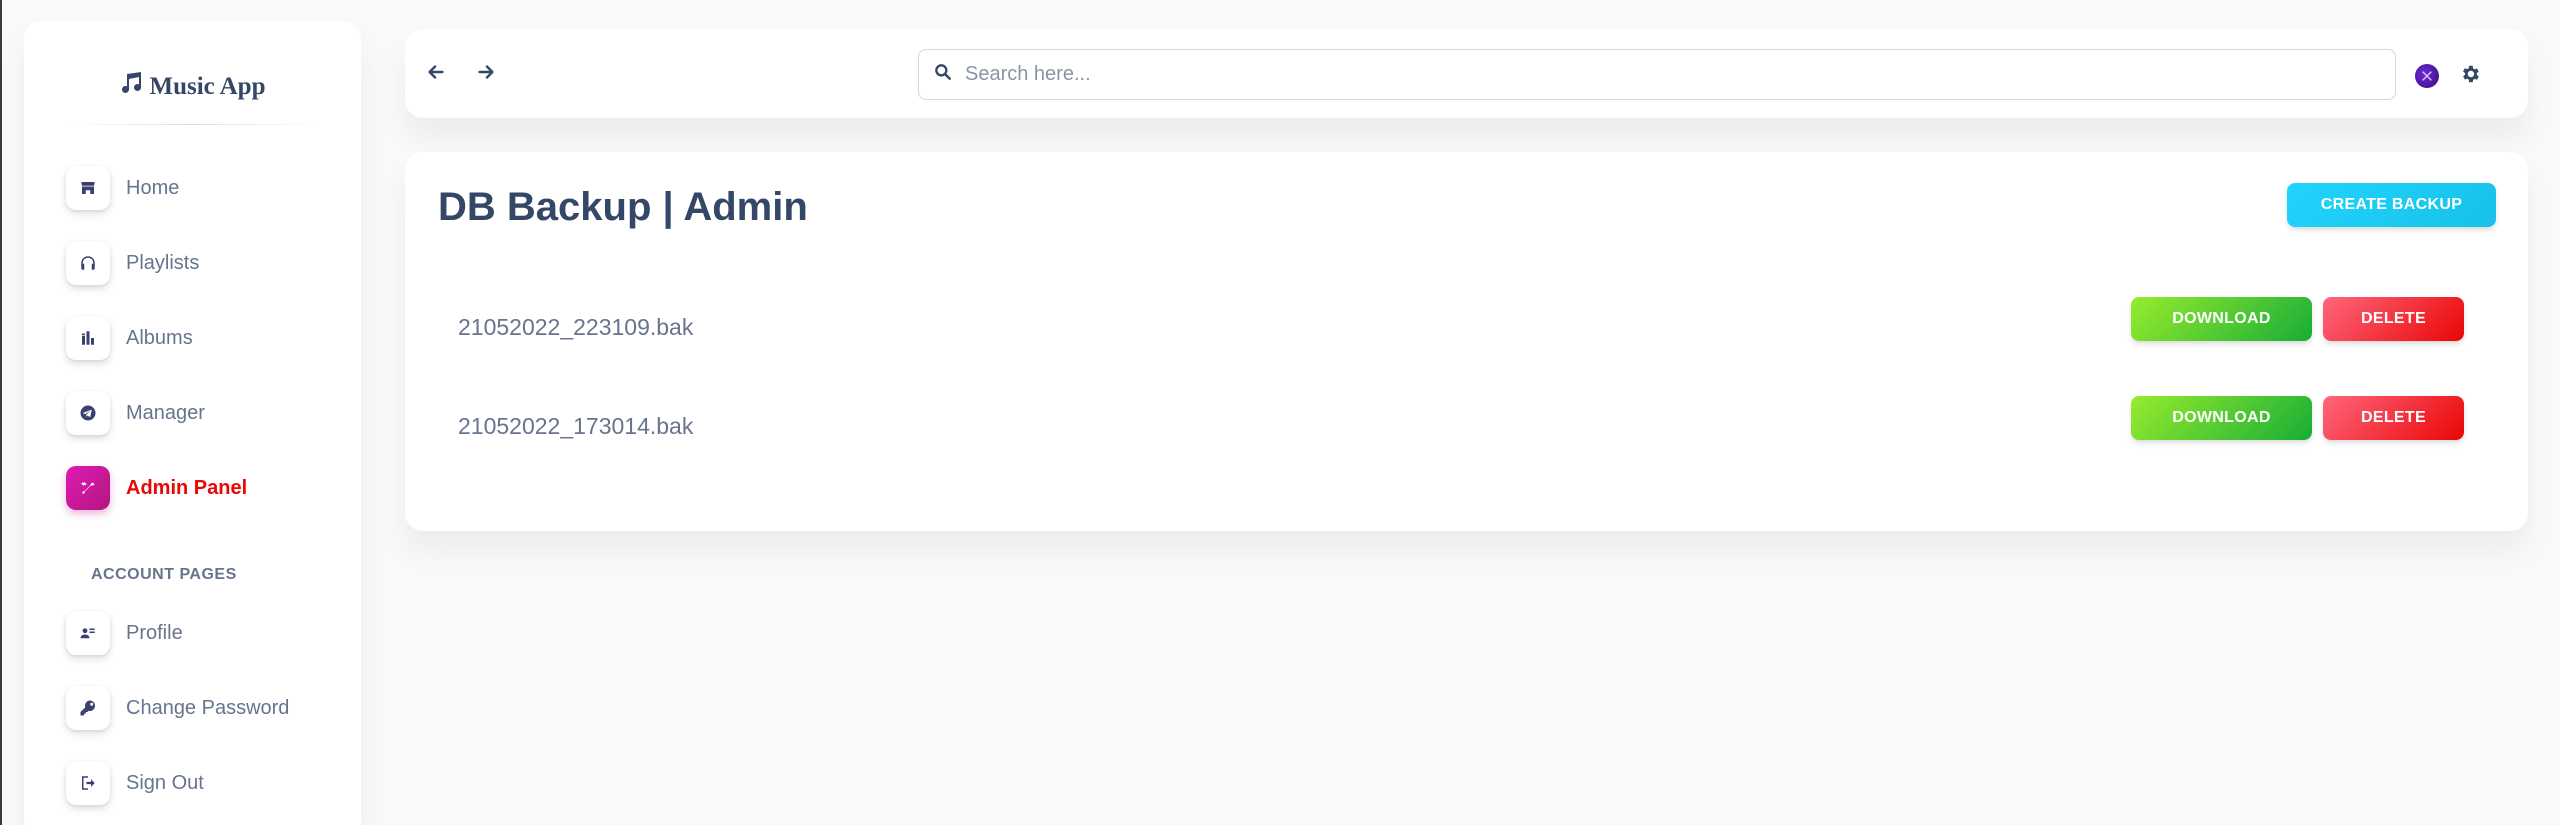 The width and height of the screenshot is (2560, 825). I want to click on create-backup-button: CREATE BACKUP, so click(2391, 205).